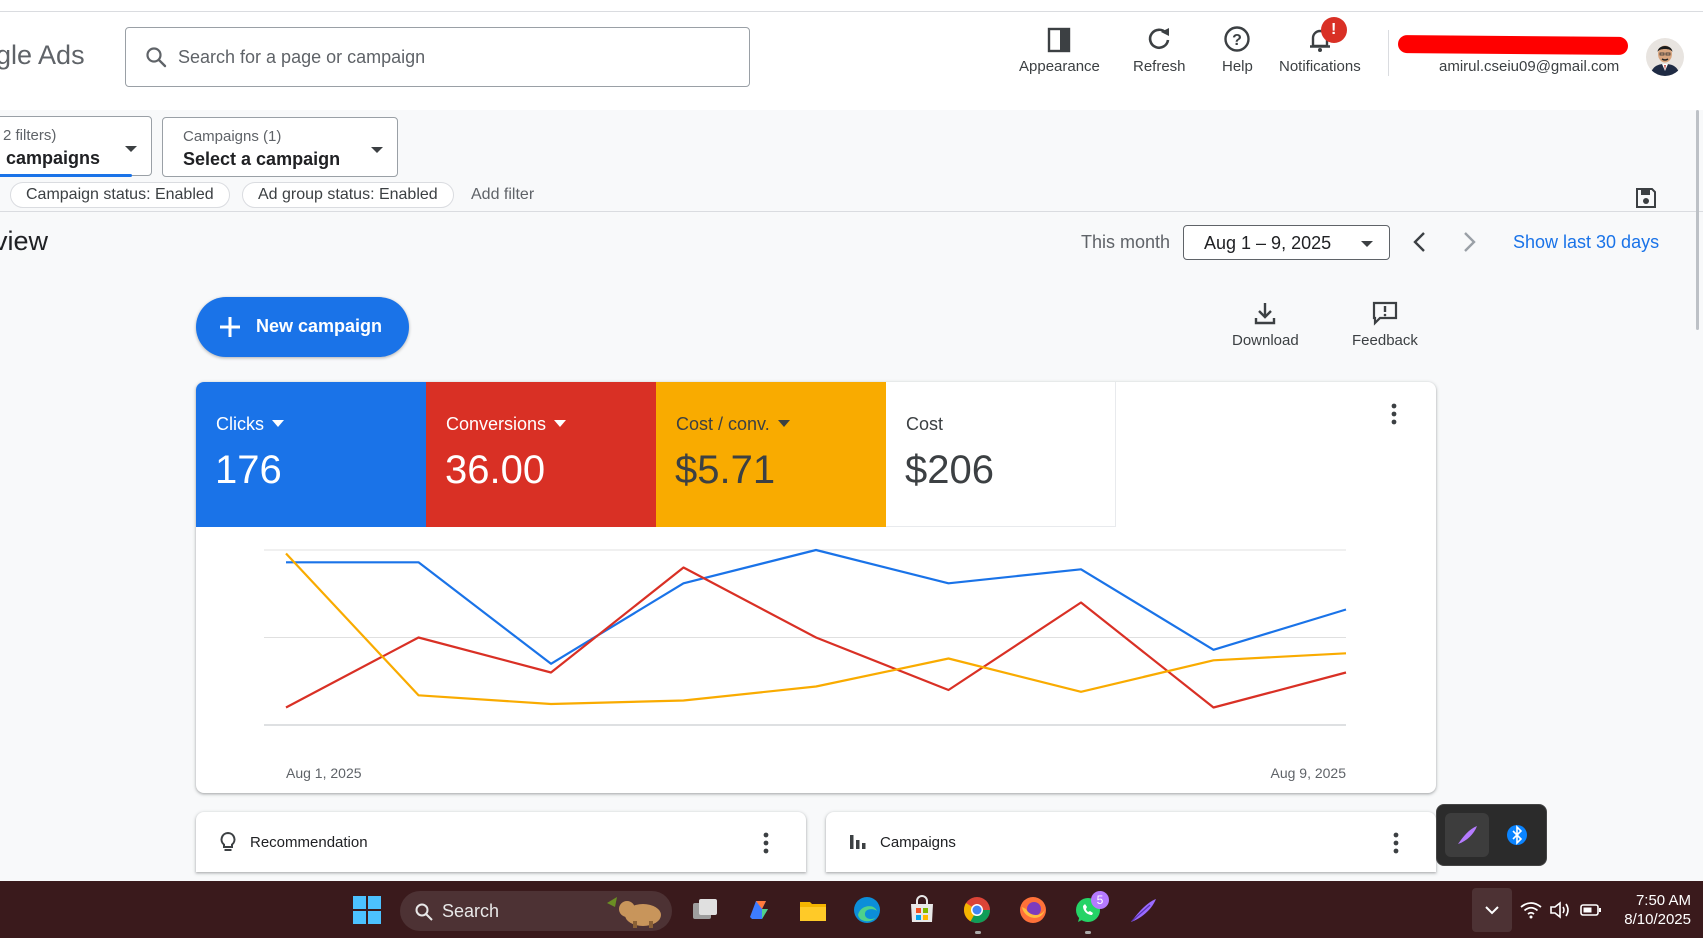  What do you see at coordinates (1059, 40) in the screenshot?
I see `appearance-icon` at bounding box center [1059, 40].